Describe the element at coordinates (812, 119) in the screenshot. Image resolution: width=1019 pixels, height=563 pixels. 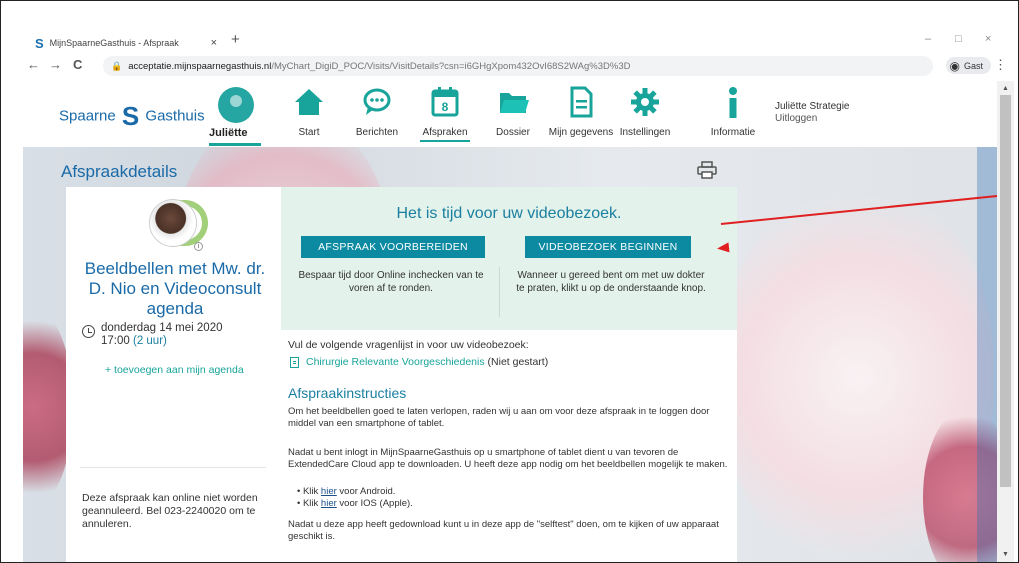
I see `logout-link: Uitloggen` at that location.